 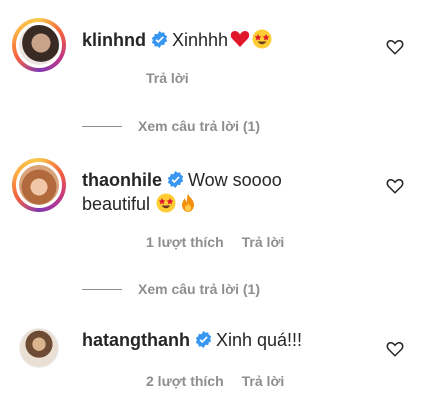 I want to click on fire-emoji, so click(x=188, y=203).